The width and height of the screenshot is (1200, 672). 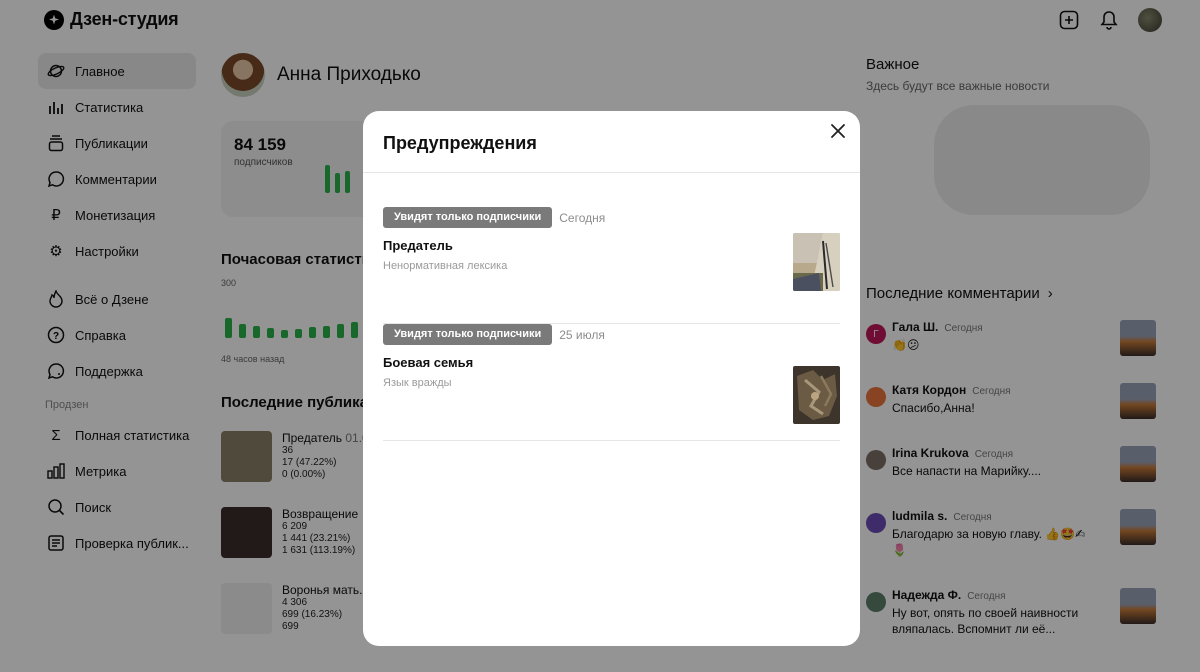 I want to click on close-icon, so click(x=838, y=131).